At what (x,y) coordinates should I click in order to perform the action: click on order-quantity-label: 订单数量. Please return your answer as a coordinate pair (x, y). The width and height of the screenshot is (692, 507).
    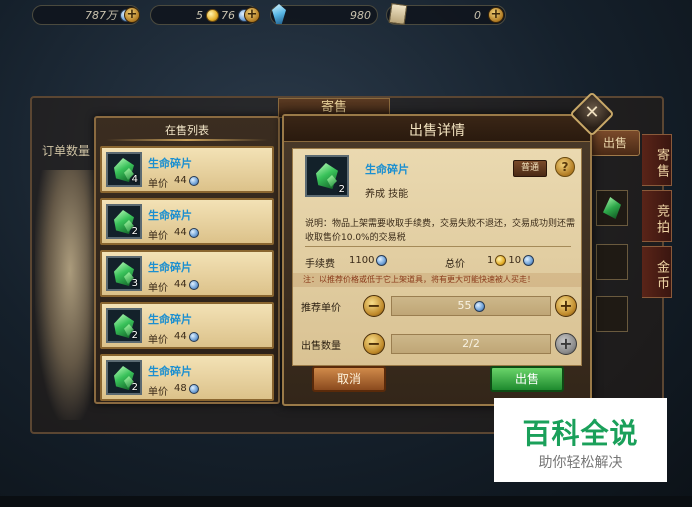
    Looking at the image, I should click on (66, 151).